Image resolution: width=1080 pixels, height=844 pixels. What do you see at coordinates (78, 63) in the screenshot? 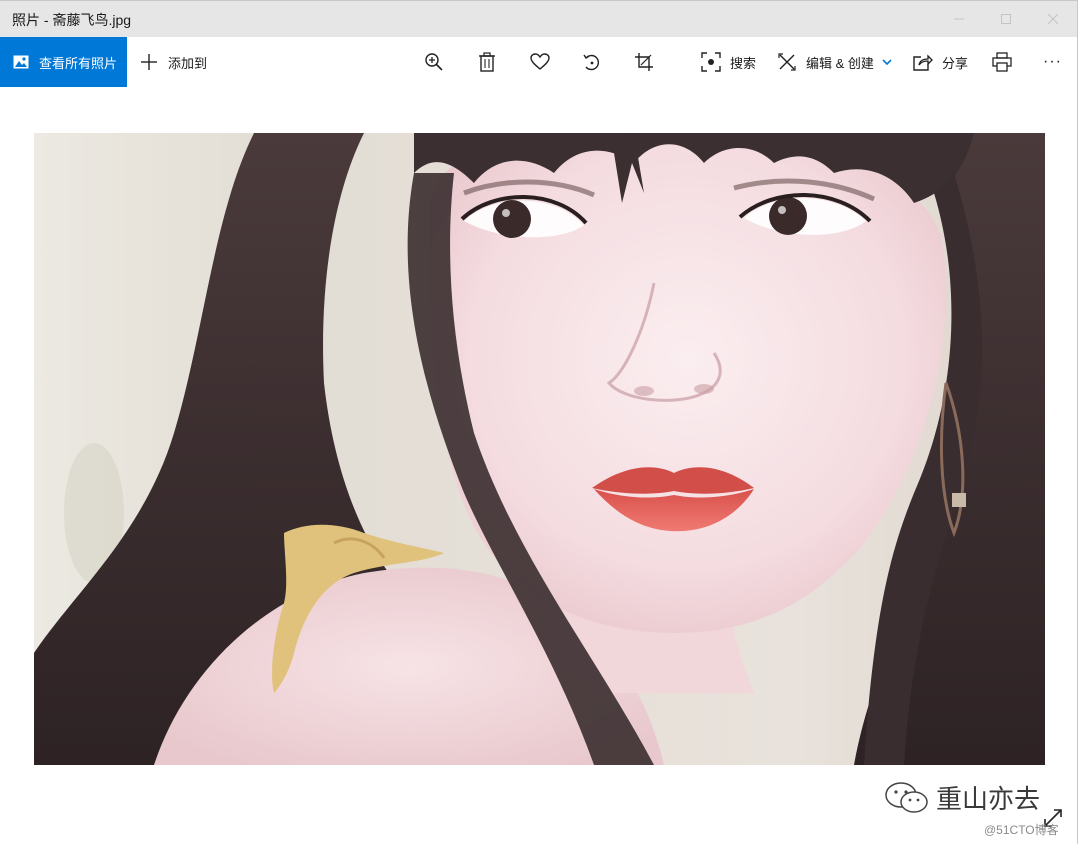
I see `view-all-photos-label: 查看所有照片` at bounding box center [78, 63].